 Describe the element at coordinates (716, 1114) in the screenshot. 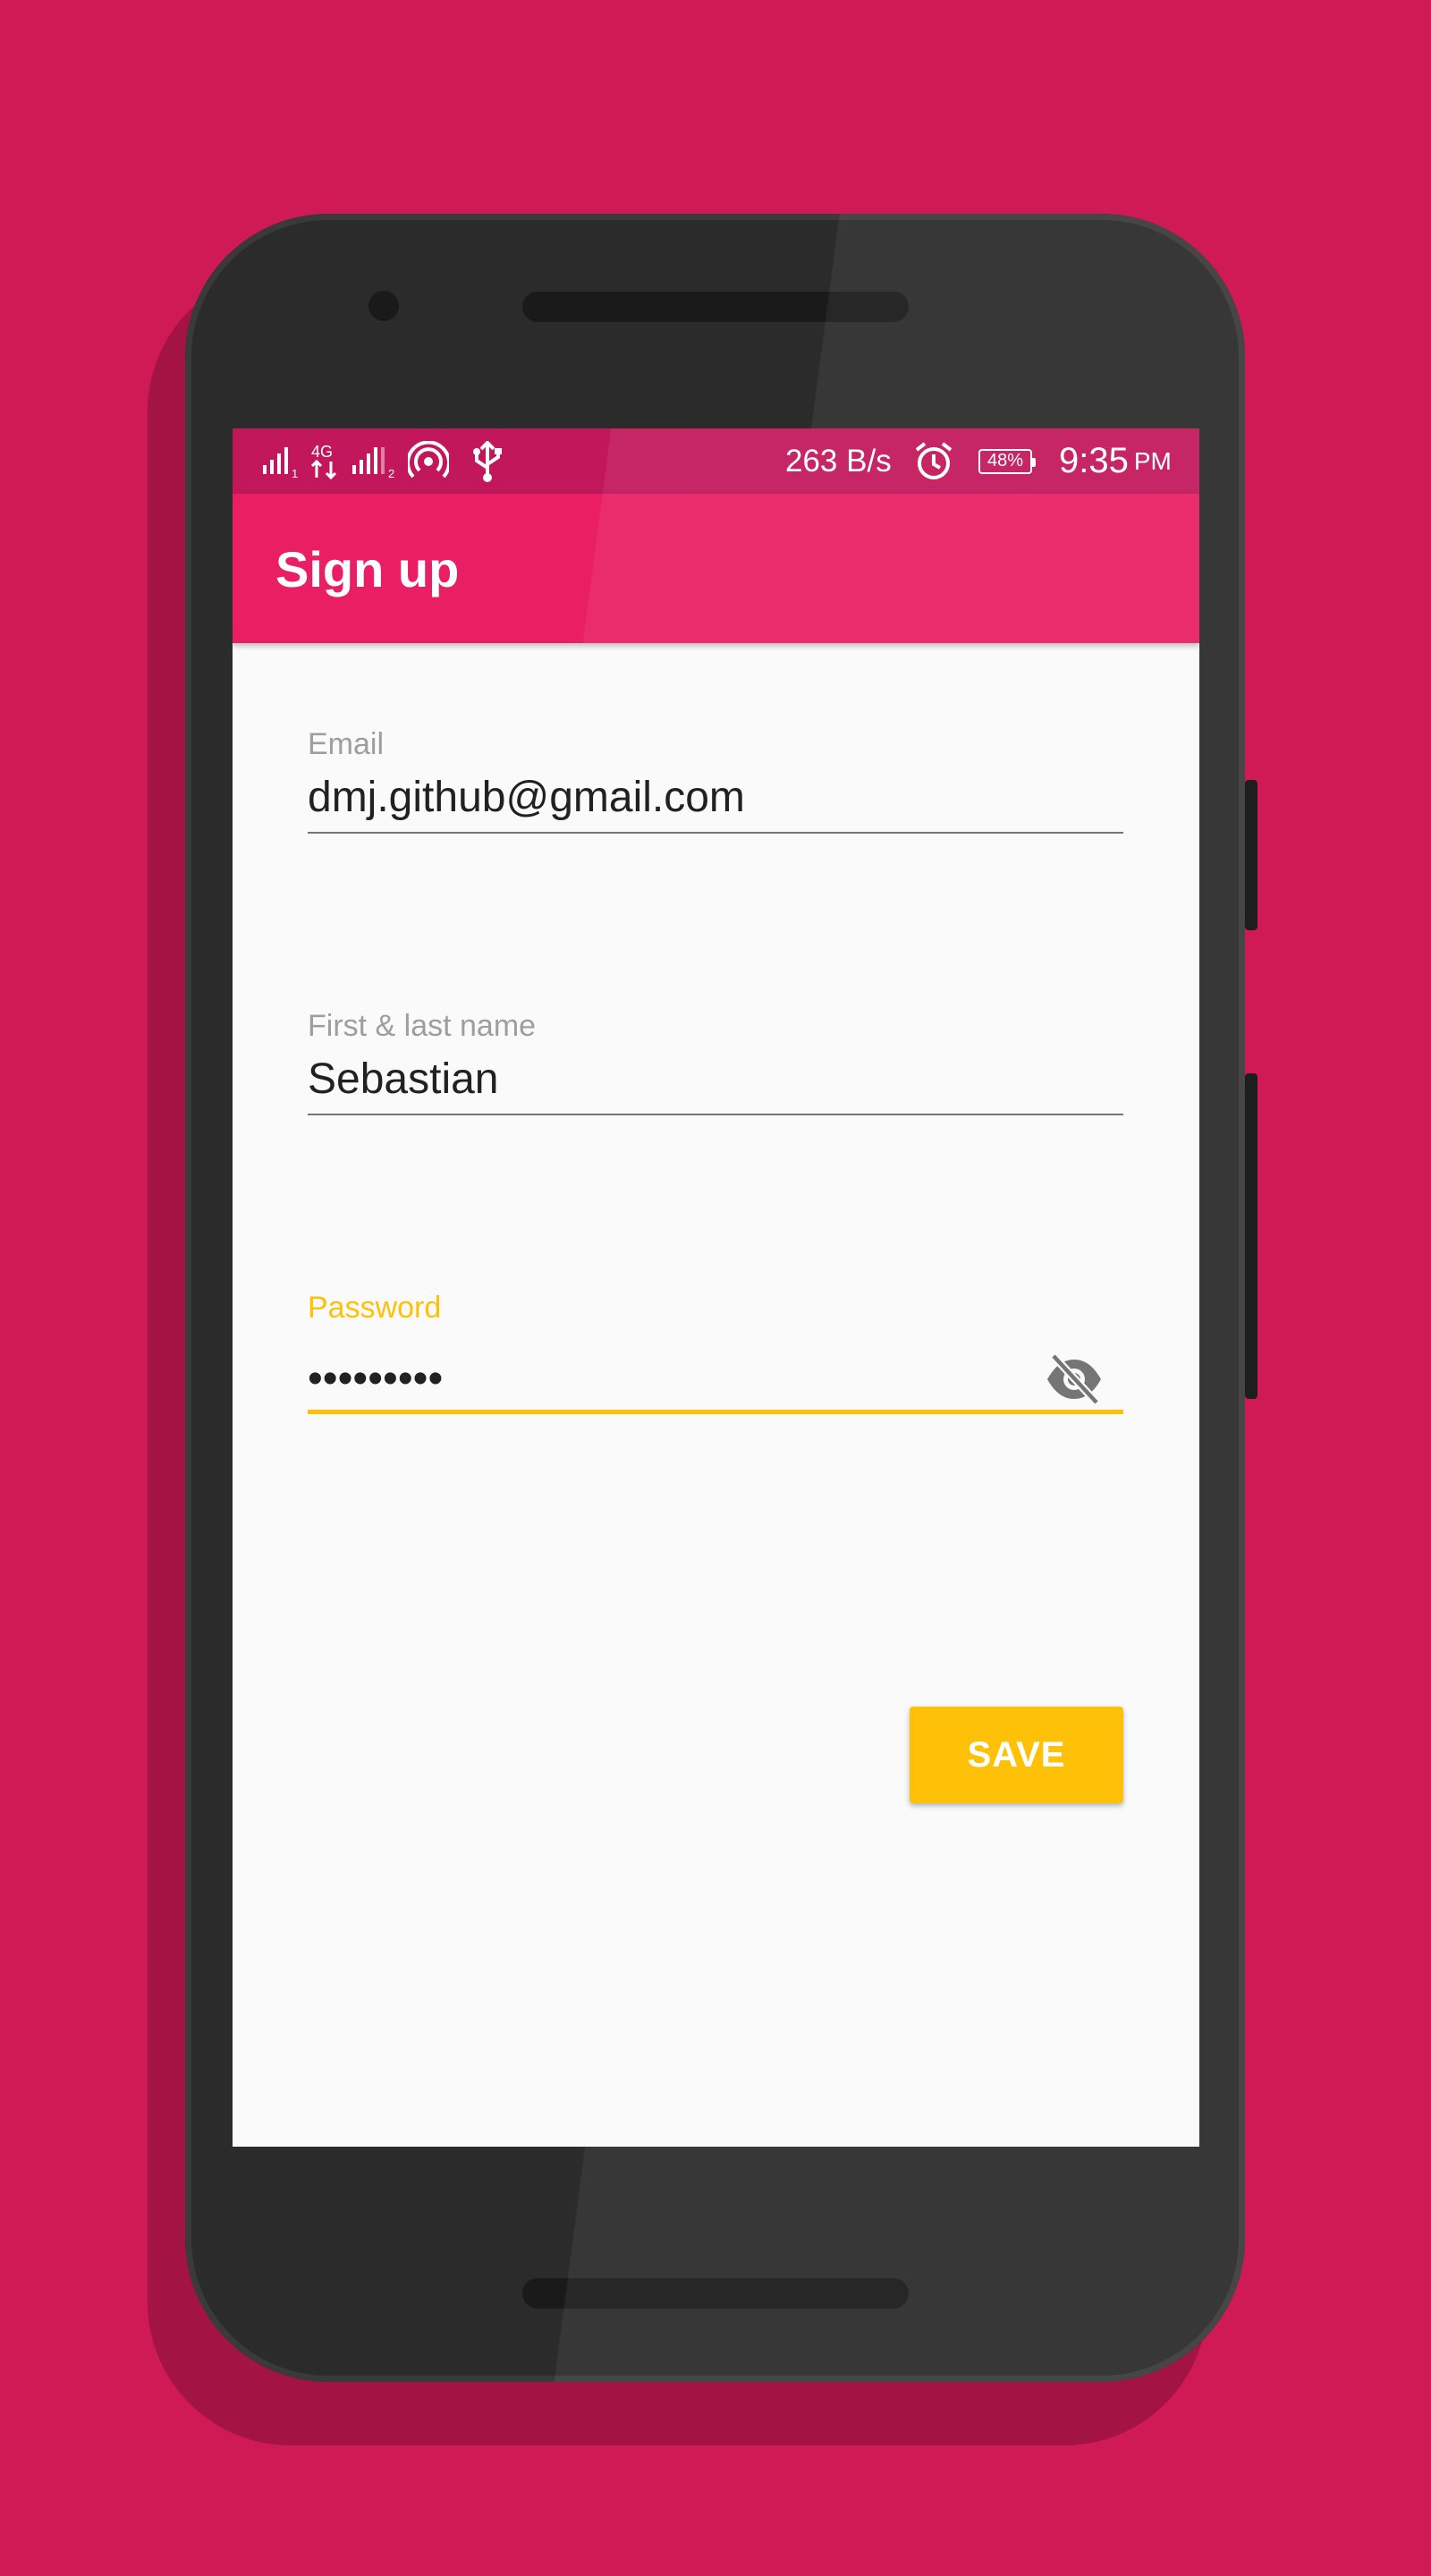

I see `name-underline` at that location.